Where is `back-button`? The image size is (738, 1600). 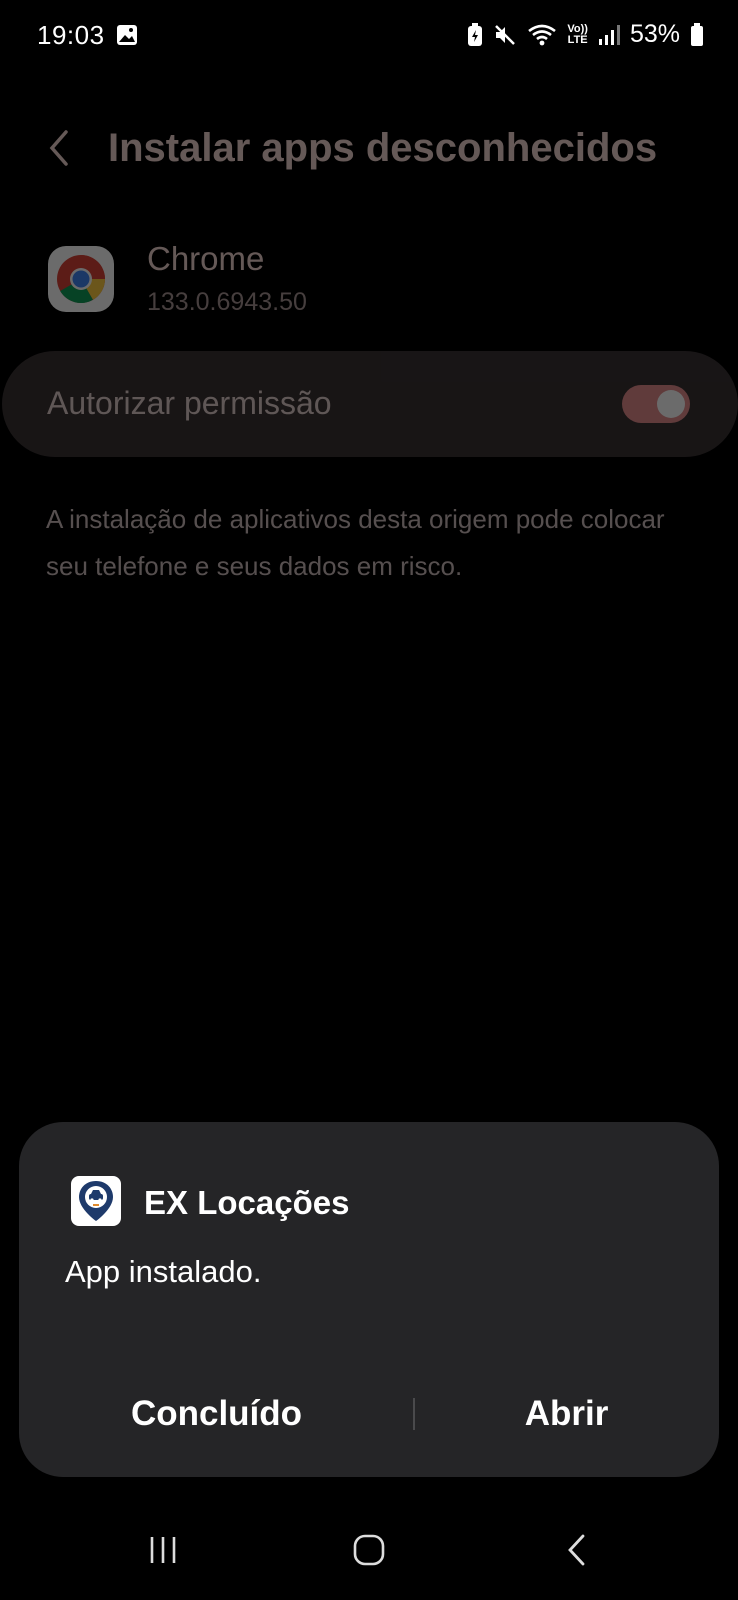
back-button is located at coordinates (60, 148).